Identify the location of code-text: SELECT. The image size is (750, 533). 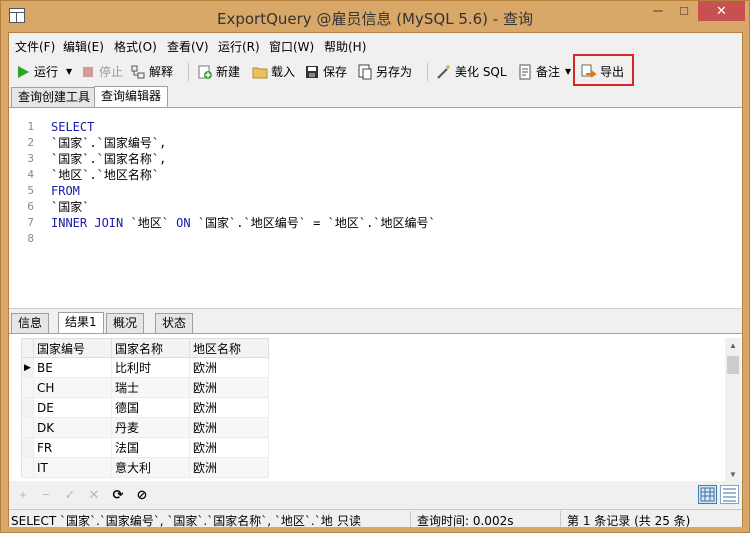
(73, 127).